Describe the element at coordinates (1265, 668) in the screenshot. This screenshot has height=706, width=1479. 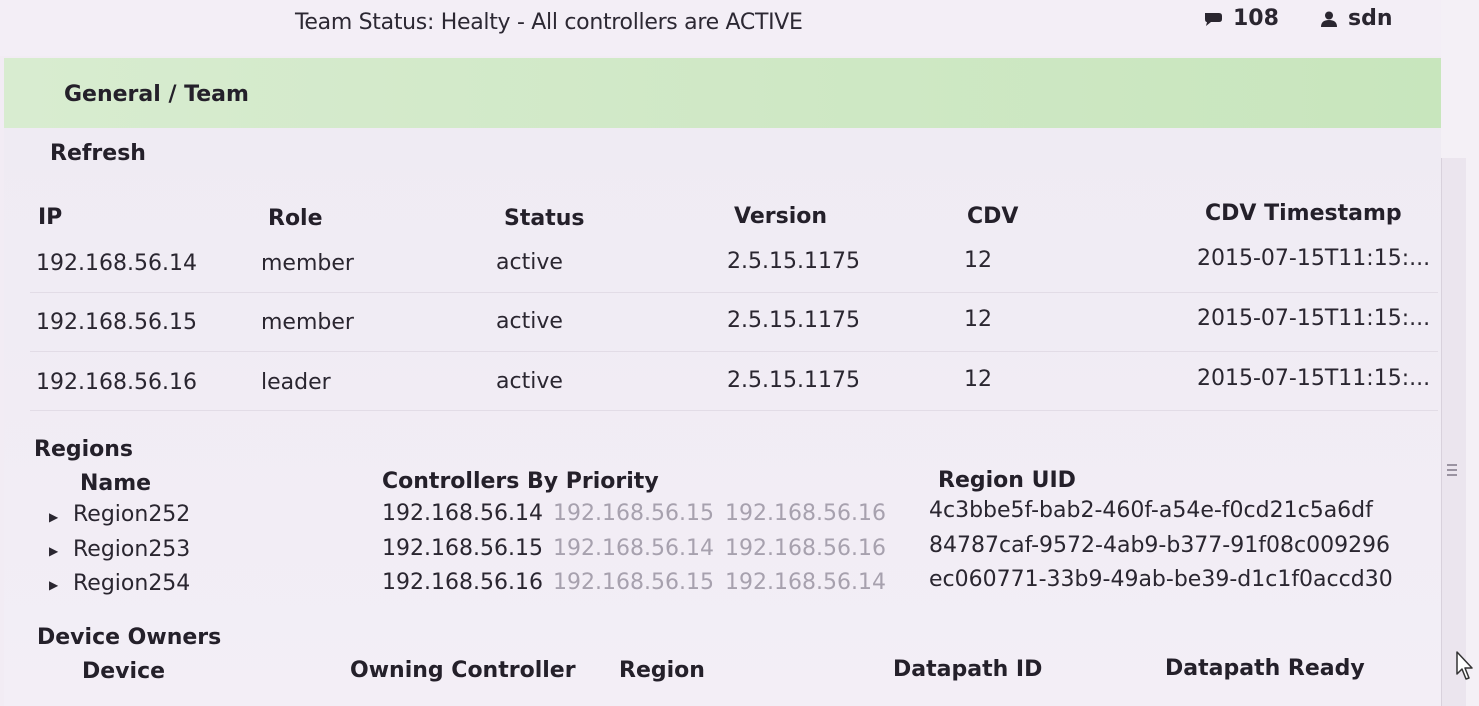
I see `device-owners-header-datapath-ready: Datapath Ready` at that location.